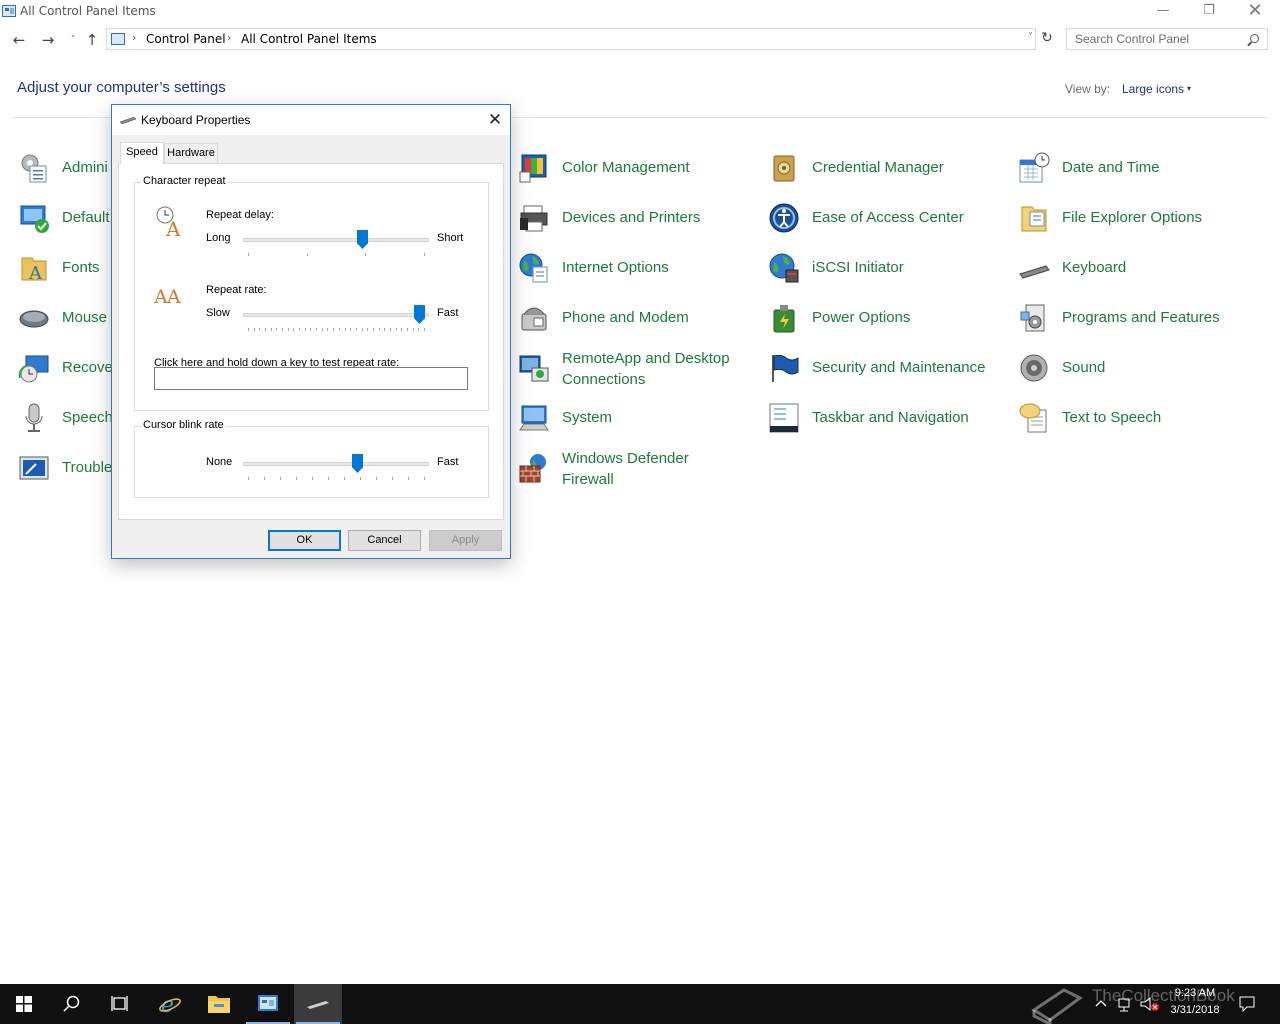 This screenshot has width=1280, height=1024. I want to click on taskbar-file-explorer, so click(219, 1004).